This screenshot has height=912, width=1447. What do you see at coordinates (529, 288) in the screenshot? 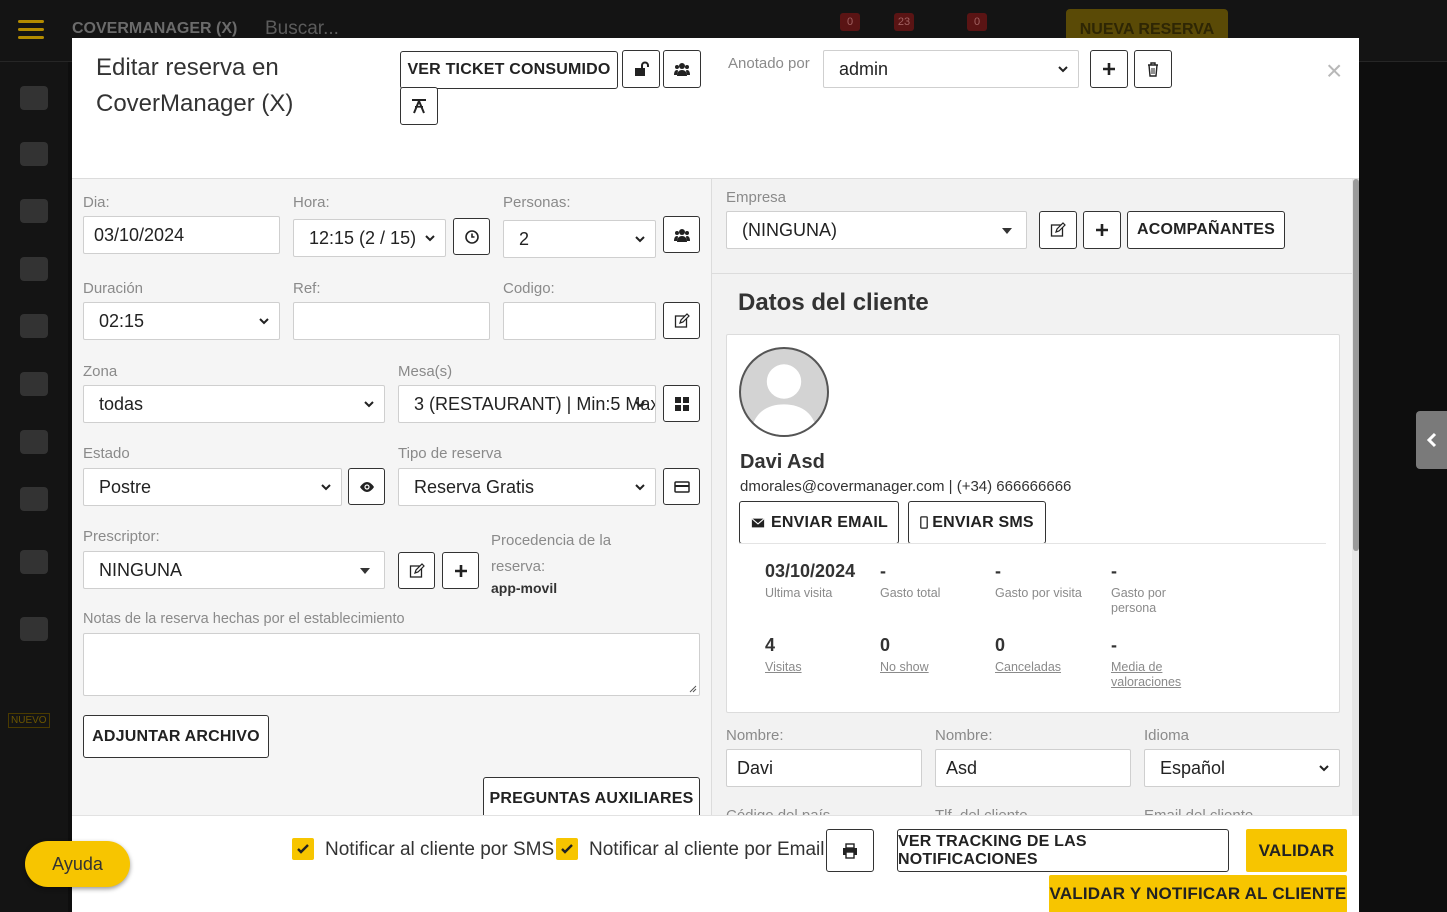
I see `code-label: Codigo:` at bounding box center [529, 288].